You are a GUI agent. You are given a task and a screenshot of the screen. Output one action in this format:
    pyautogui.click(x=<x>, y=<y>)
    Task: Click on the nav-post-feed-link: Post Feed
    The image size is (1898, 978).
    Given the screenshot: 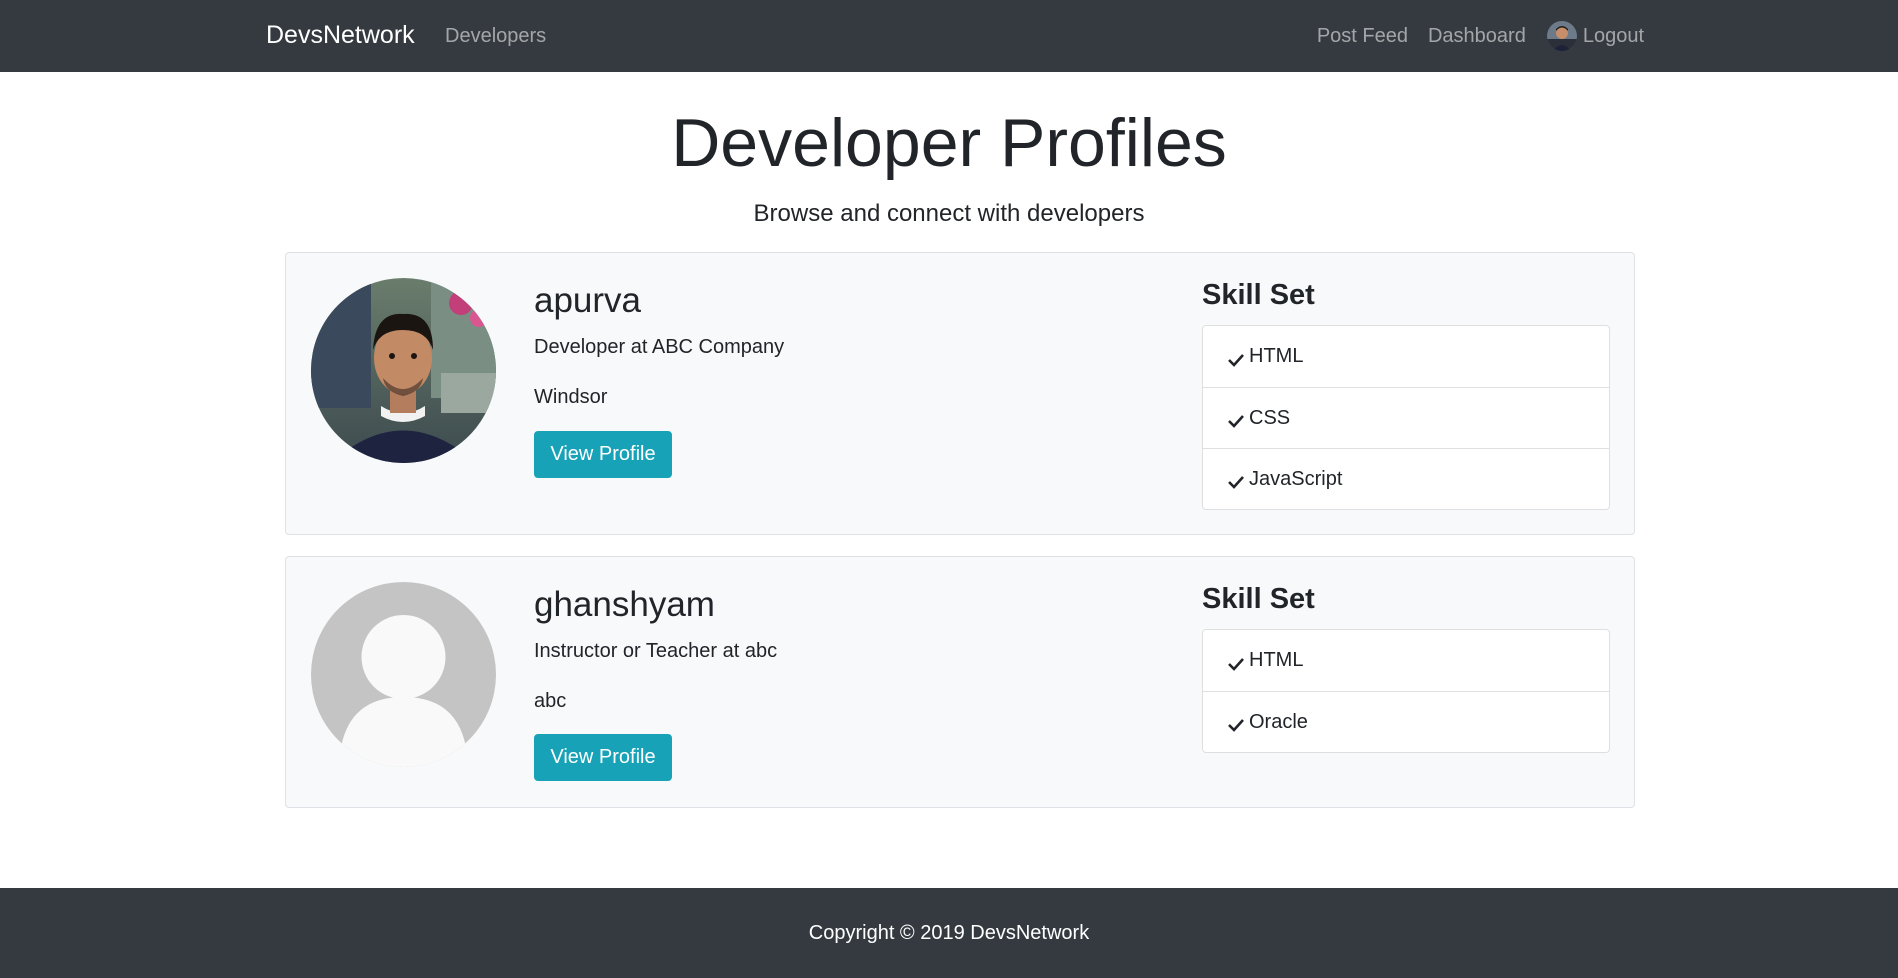 What is the action you would take?
    pyautogui.click(x=1362, y=36)
    